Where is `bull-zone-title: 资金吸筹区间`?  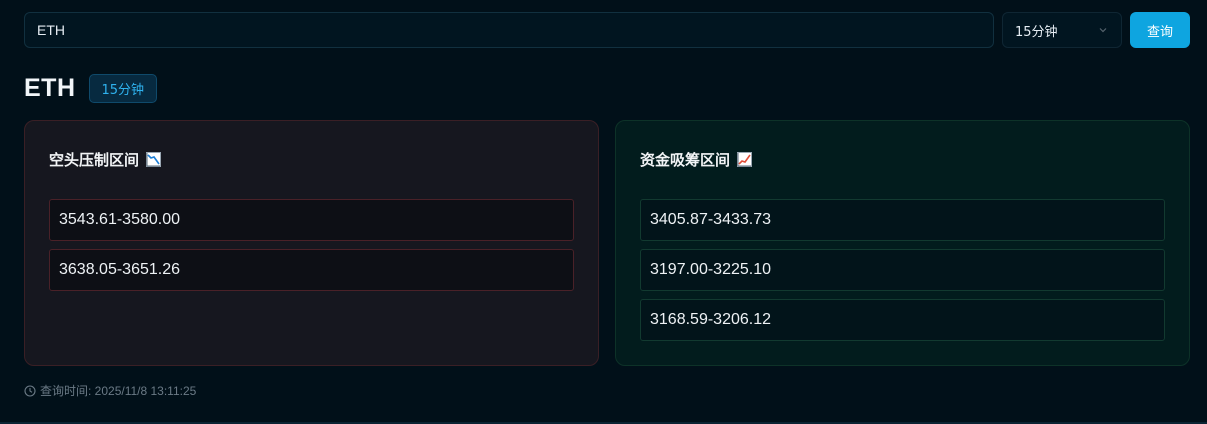
bull-zone-title: 资金吸筹区间 is located at coordinates (696, 159).